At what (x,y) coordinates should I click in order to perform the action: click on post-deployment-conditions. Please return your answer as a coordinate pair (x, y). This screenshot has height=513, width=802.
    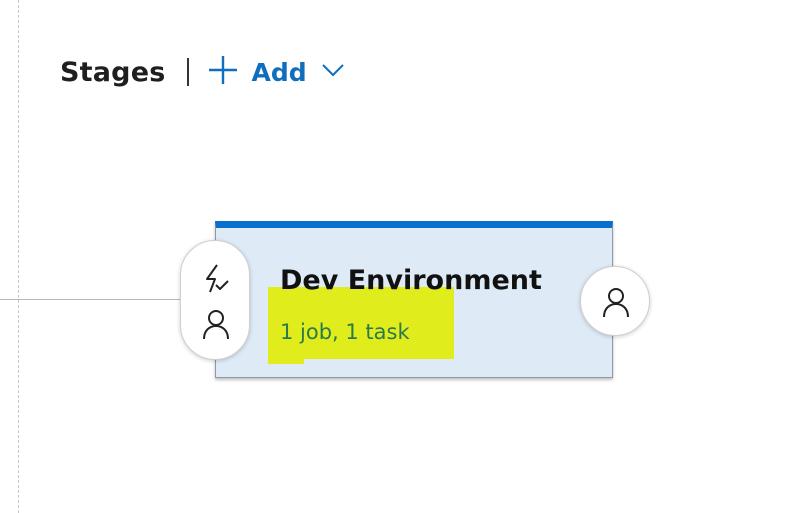
    Looking at the image, I should click on (615, 301).